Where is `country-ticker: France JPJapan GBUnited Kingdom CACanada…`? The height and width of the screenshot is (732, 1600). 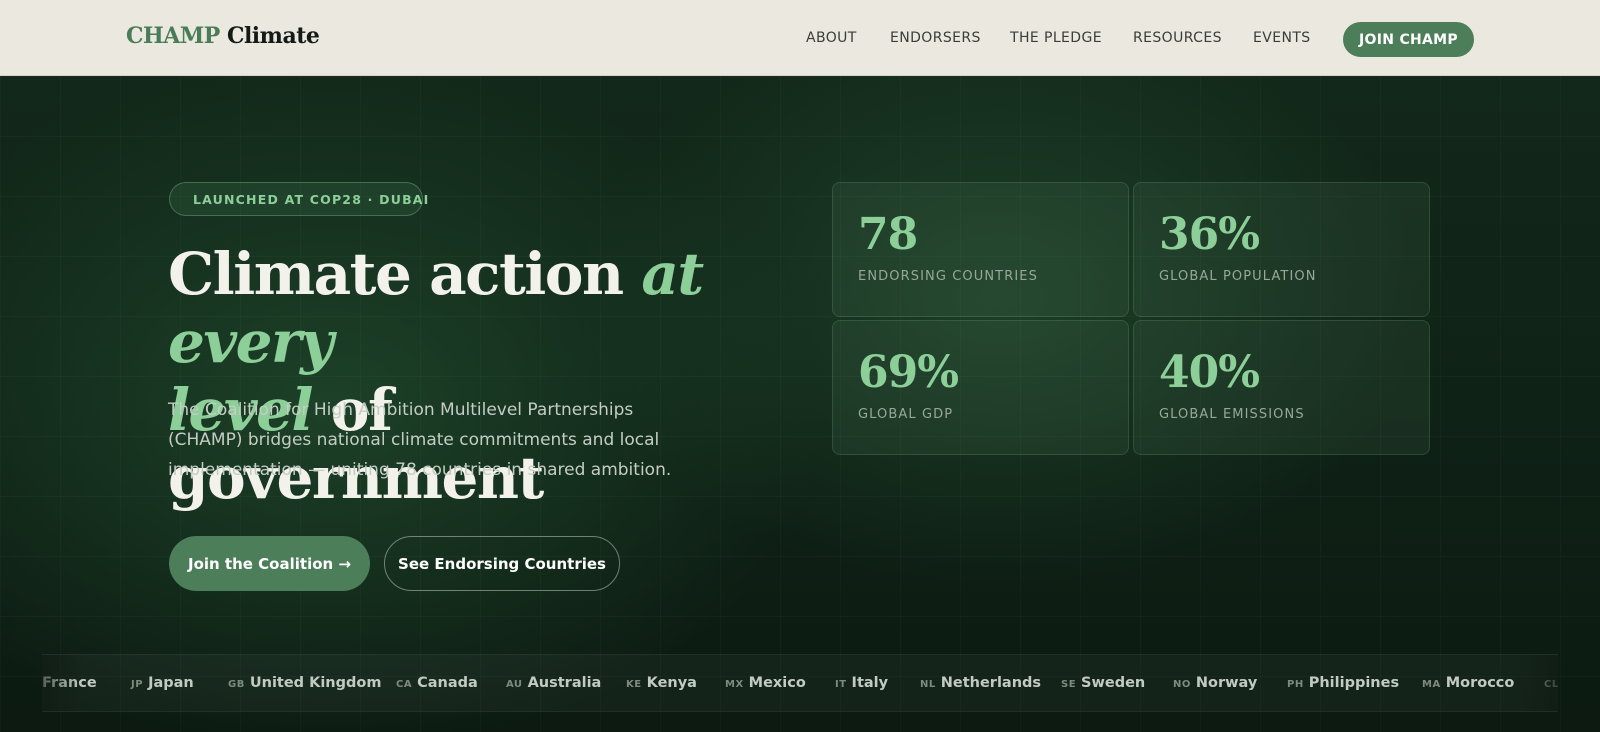 country-ticker: France JPJapan GBUnited Kingdom CACanada… is located at coordinates (800, 683).